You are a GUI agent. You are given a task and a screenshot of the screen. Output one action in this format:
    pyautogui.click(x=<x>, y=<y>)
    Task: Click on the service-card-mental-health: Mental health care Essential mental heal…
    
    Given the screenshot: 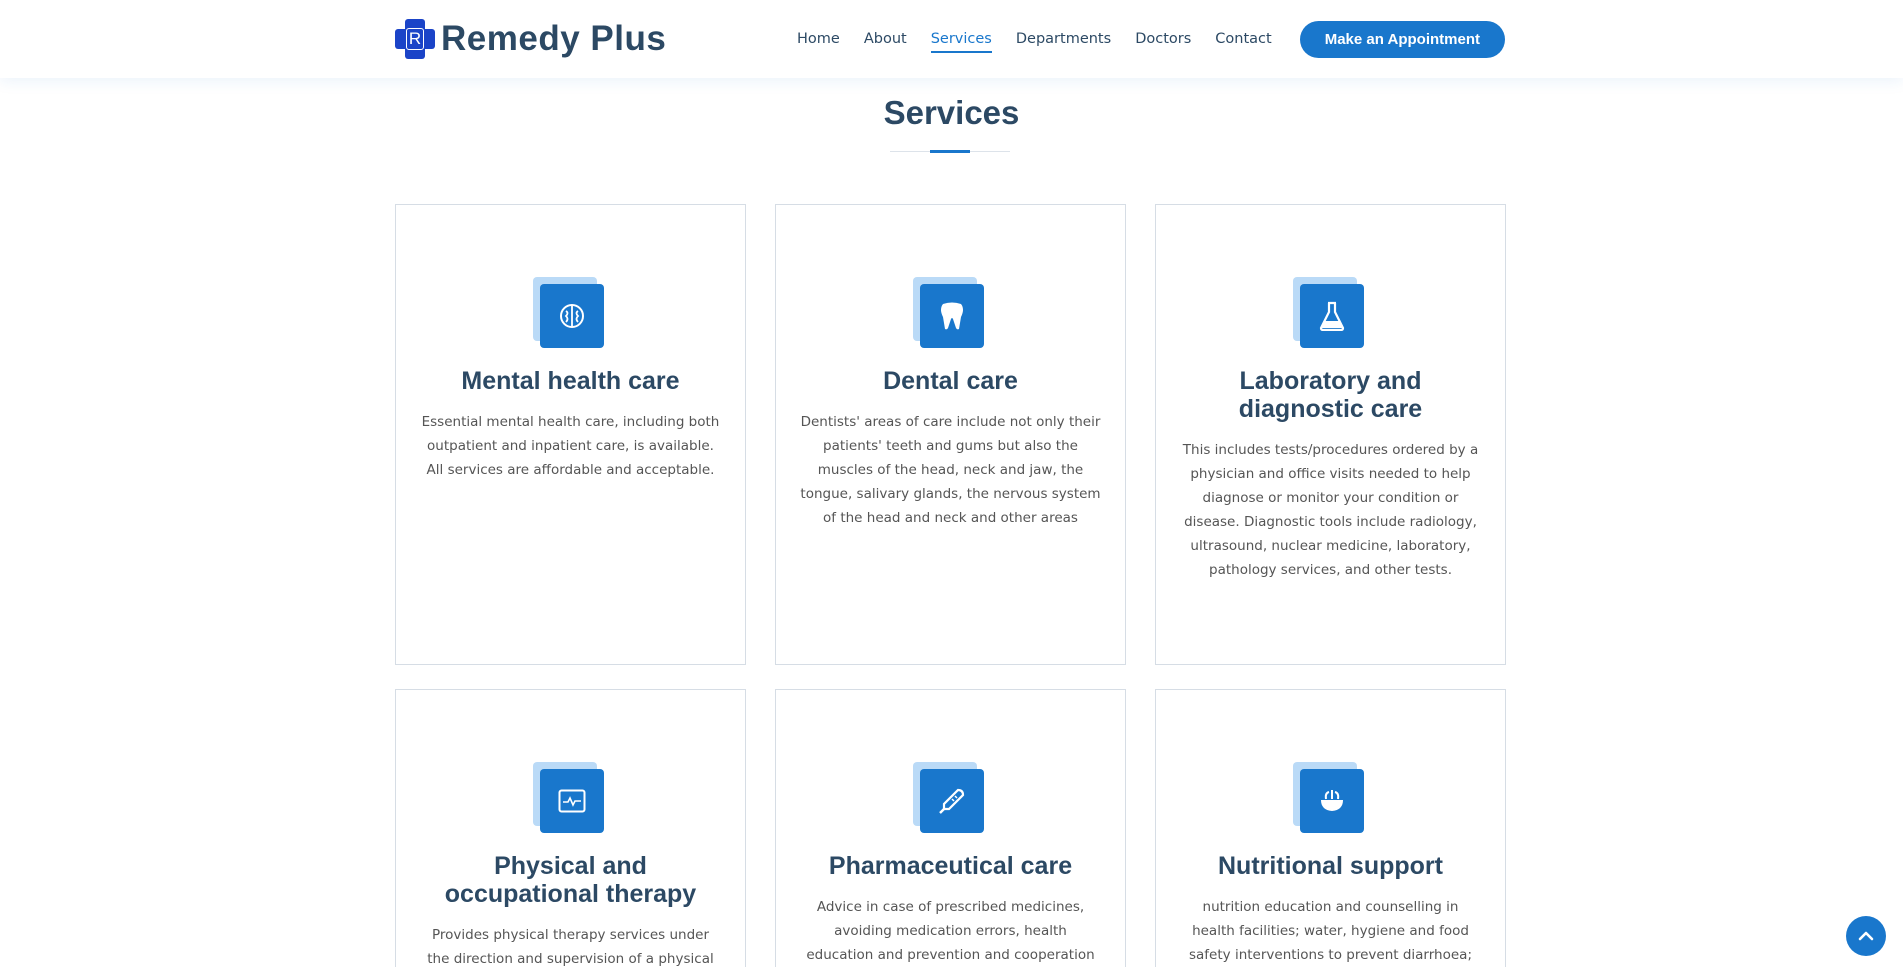 What is the action you would take?
    pyautogui.click(x=570, y=434)
    